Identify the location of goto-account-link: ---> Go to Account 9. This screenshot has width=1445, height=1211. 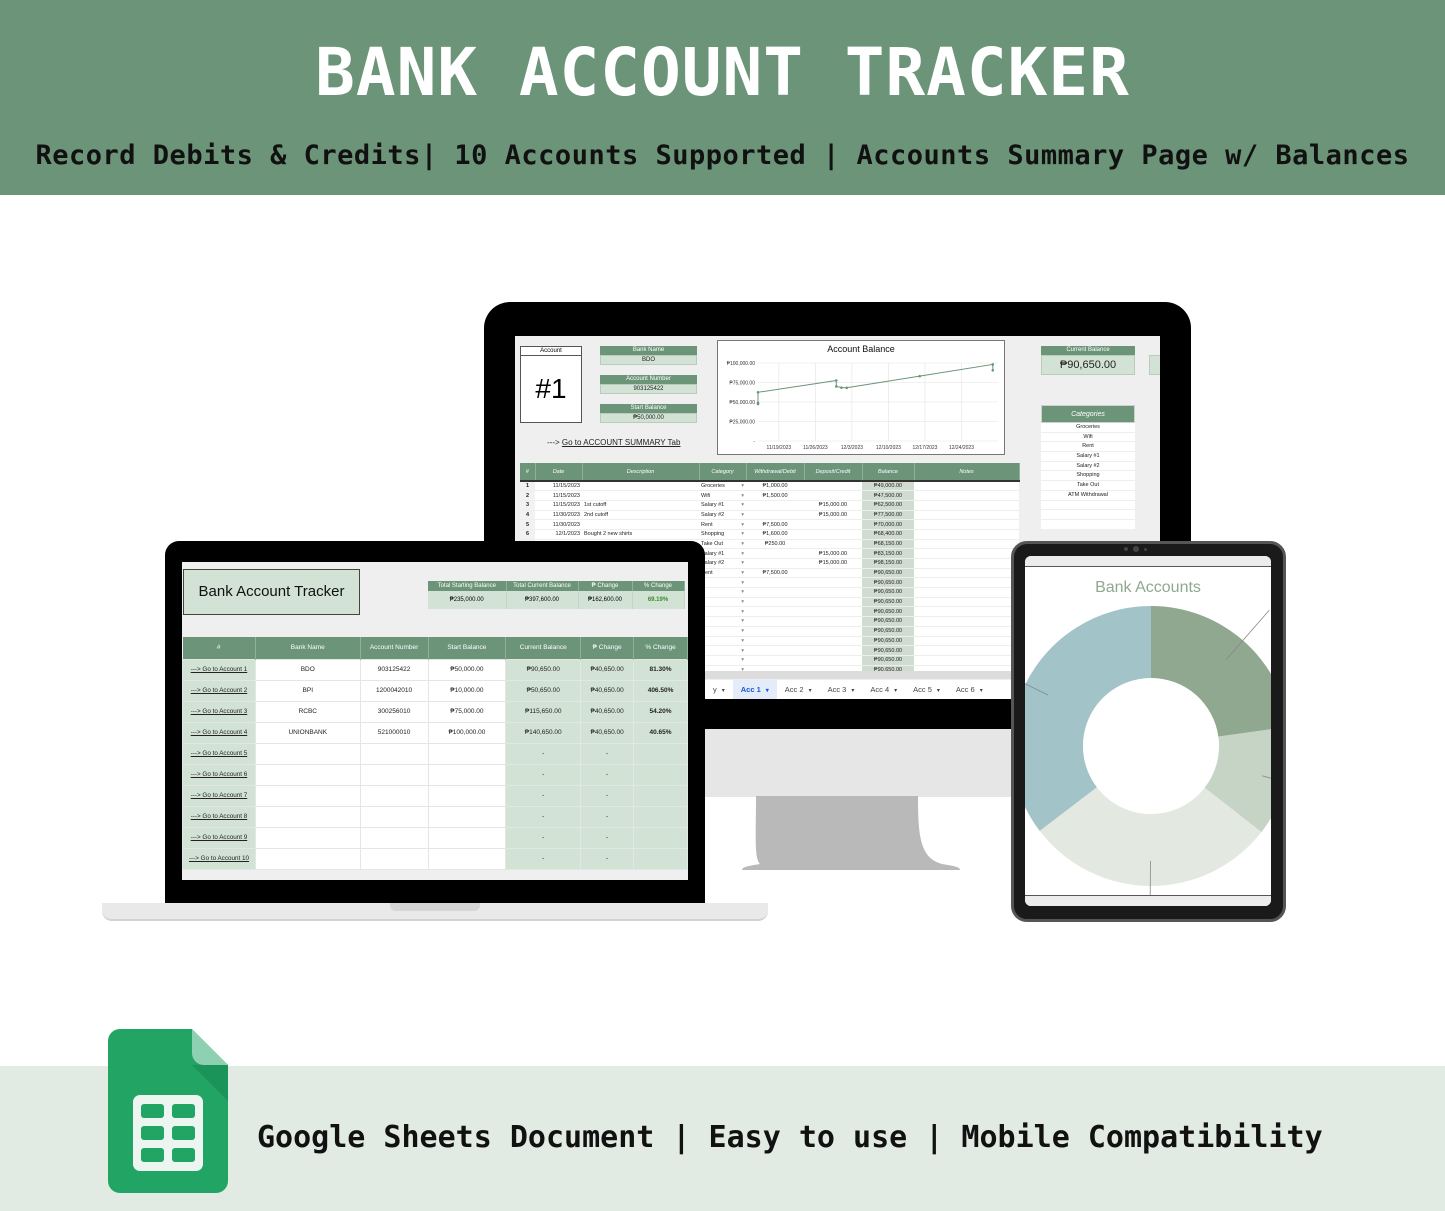
(219, 837).